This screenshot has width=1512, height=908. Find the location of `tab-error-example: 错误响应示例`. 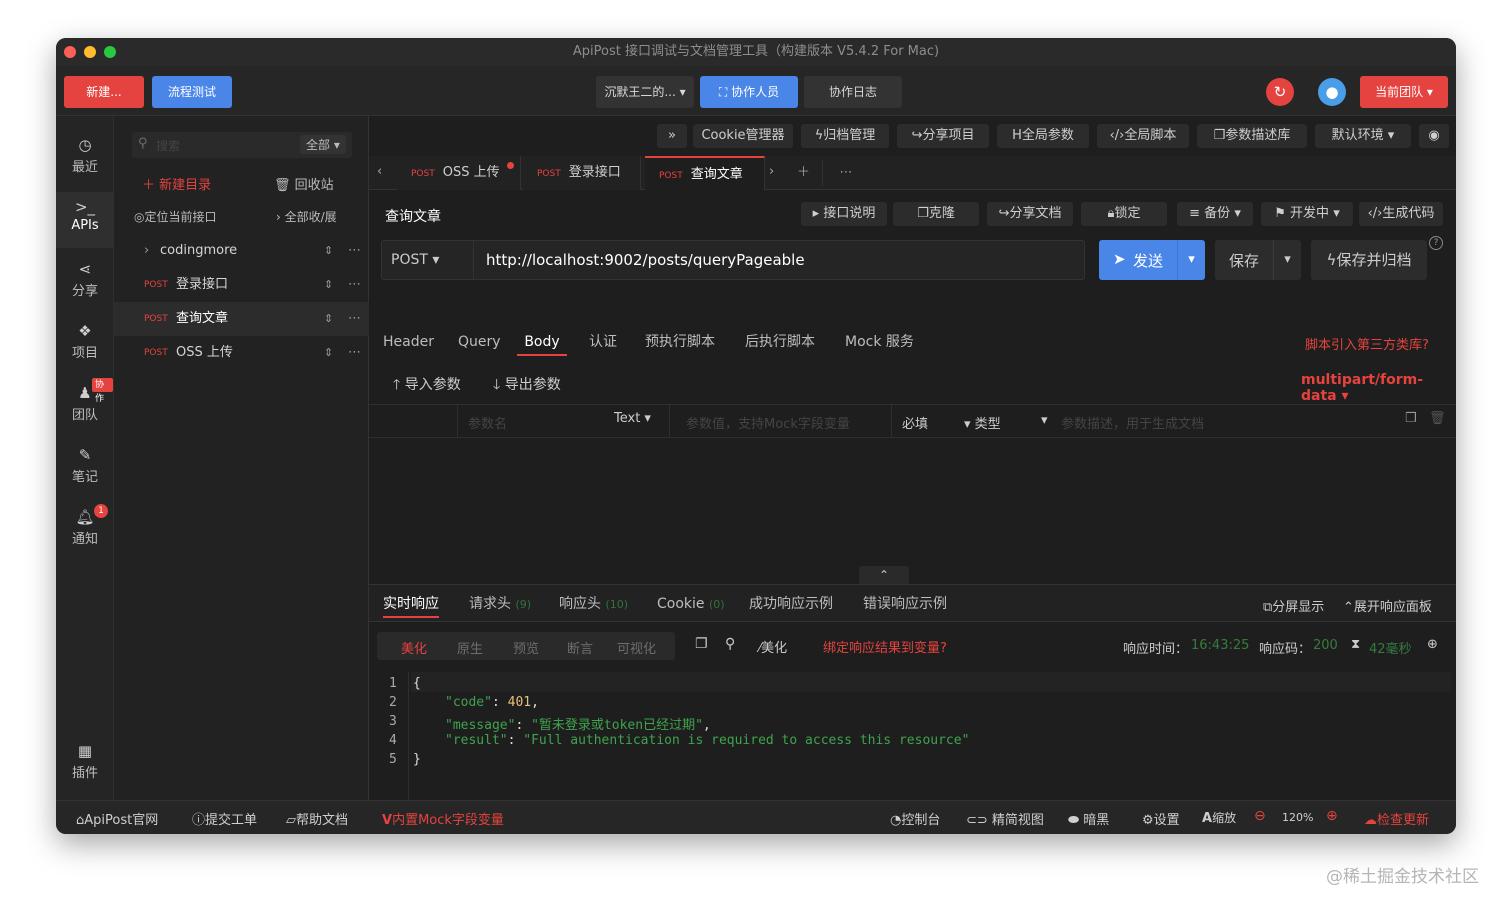

tab-error-example: 错误响应示例 is located at coordinates (905, 604).